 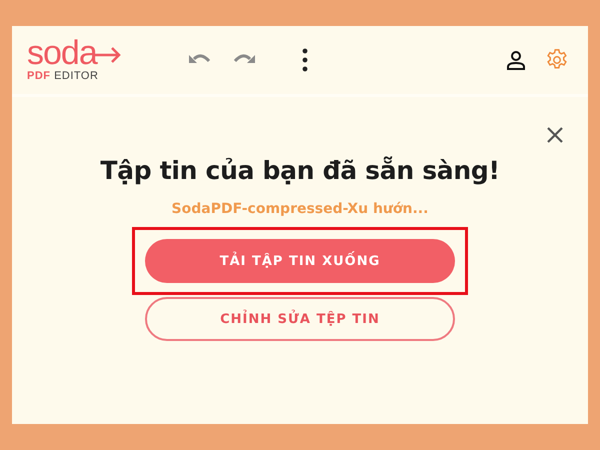 I want to click on logo-wordmark: soda, so click(x=62, y=53).